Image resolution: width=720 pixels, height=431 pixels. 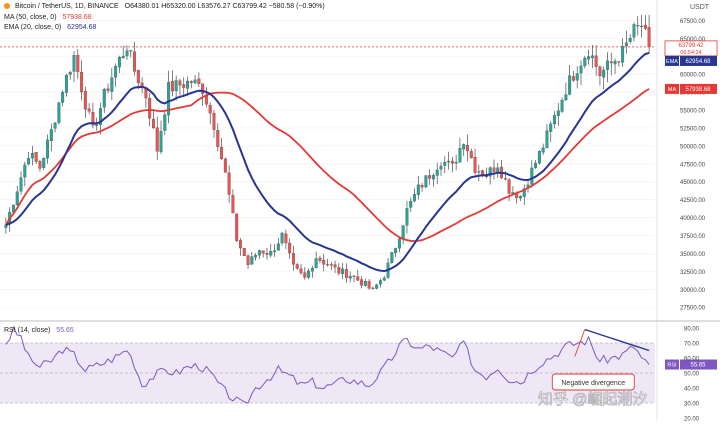 I want to click on legend-ma: MA (50, close, 0) 57938.68, so click(x=48, y=17).